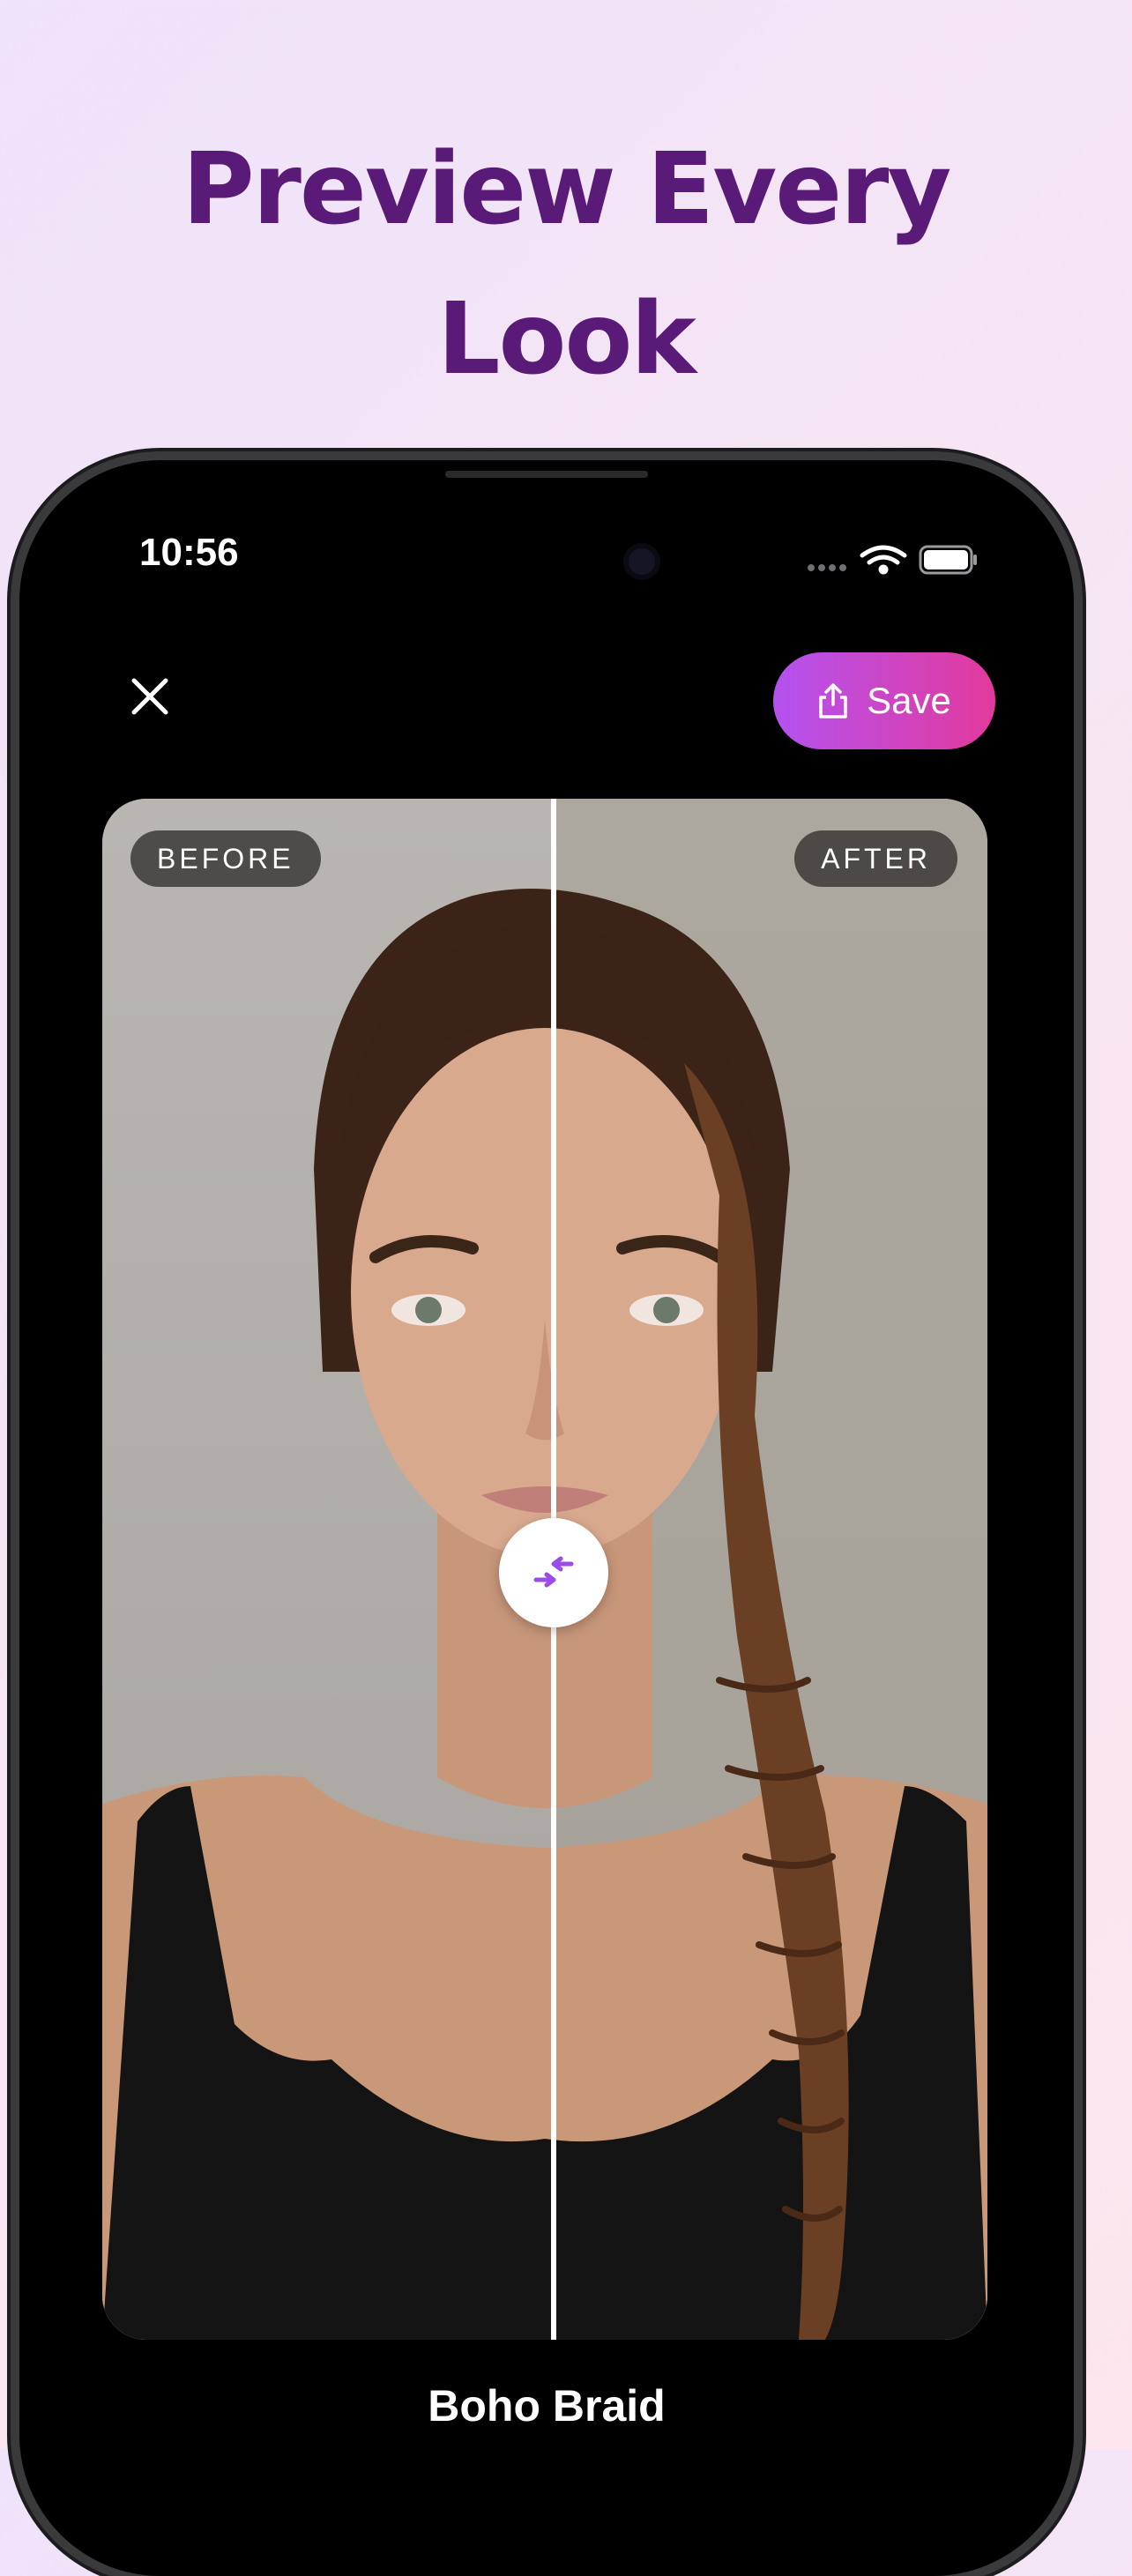 The height and width of the screenshot is (2576, 1132). Describe the element at coordinates (827, 568) in the screenshot. I see `signal-icon` at that location.